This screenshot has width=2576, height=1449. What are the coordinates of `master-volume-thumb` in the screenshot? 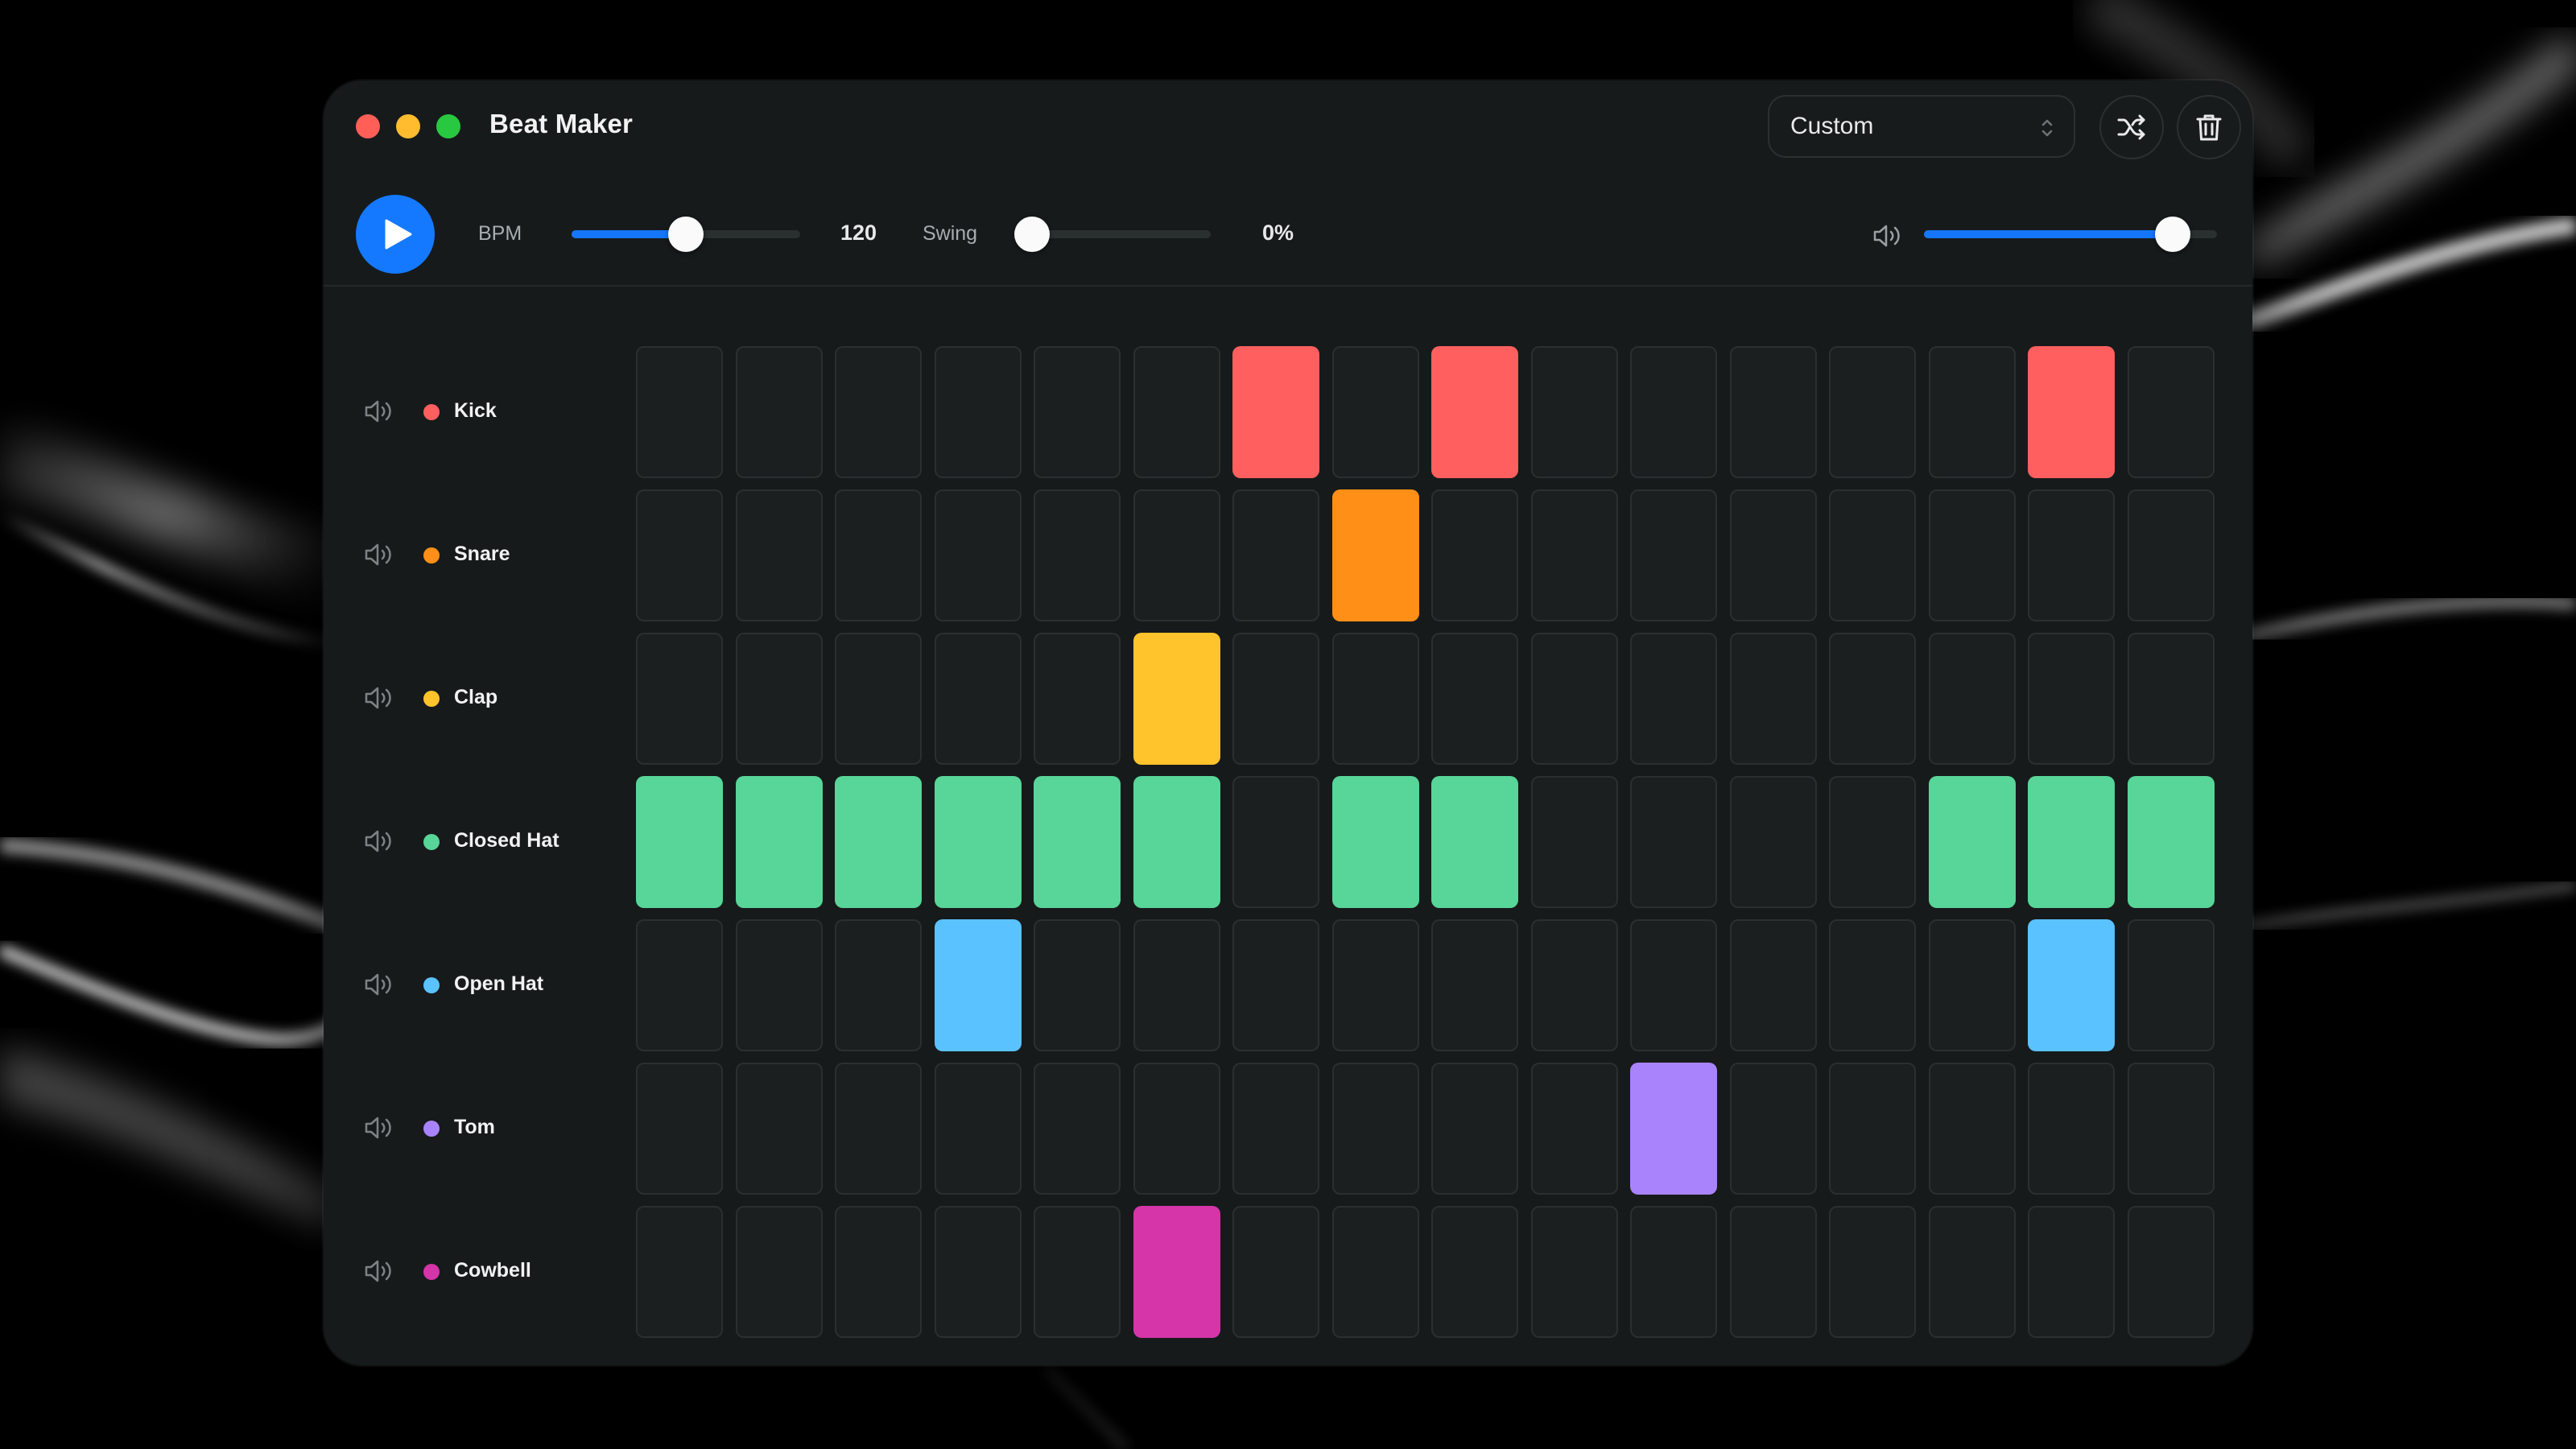 It's located at (2173, 234).